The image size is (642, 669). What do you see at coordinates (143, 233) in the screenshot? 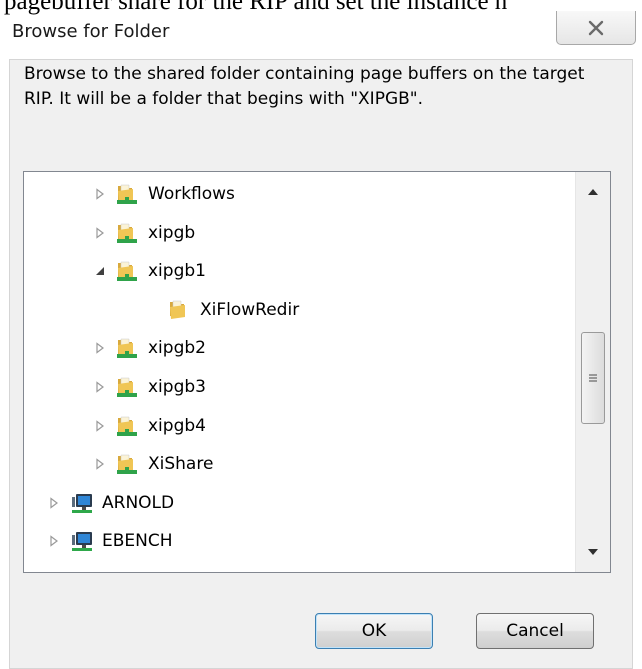
I see `tree-item: xipgb` at bounding box center [143, 233].